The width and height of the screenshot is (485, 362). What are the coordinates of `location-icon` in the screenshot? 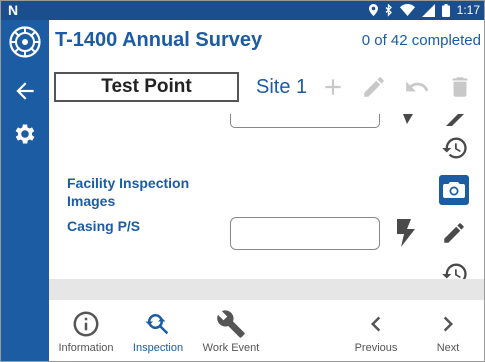 It's located at (373, 10).